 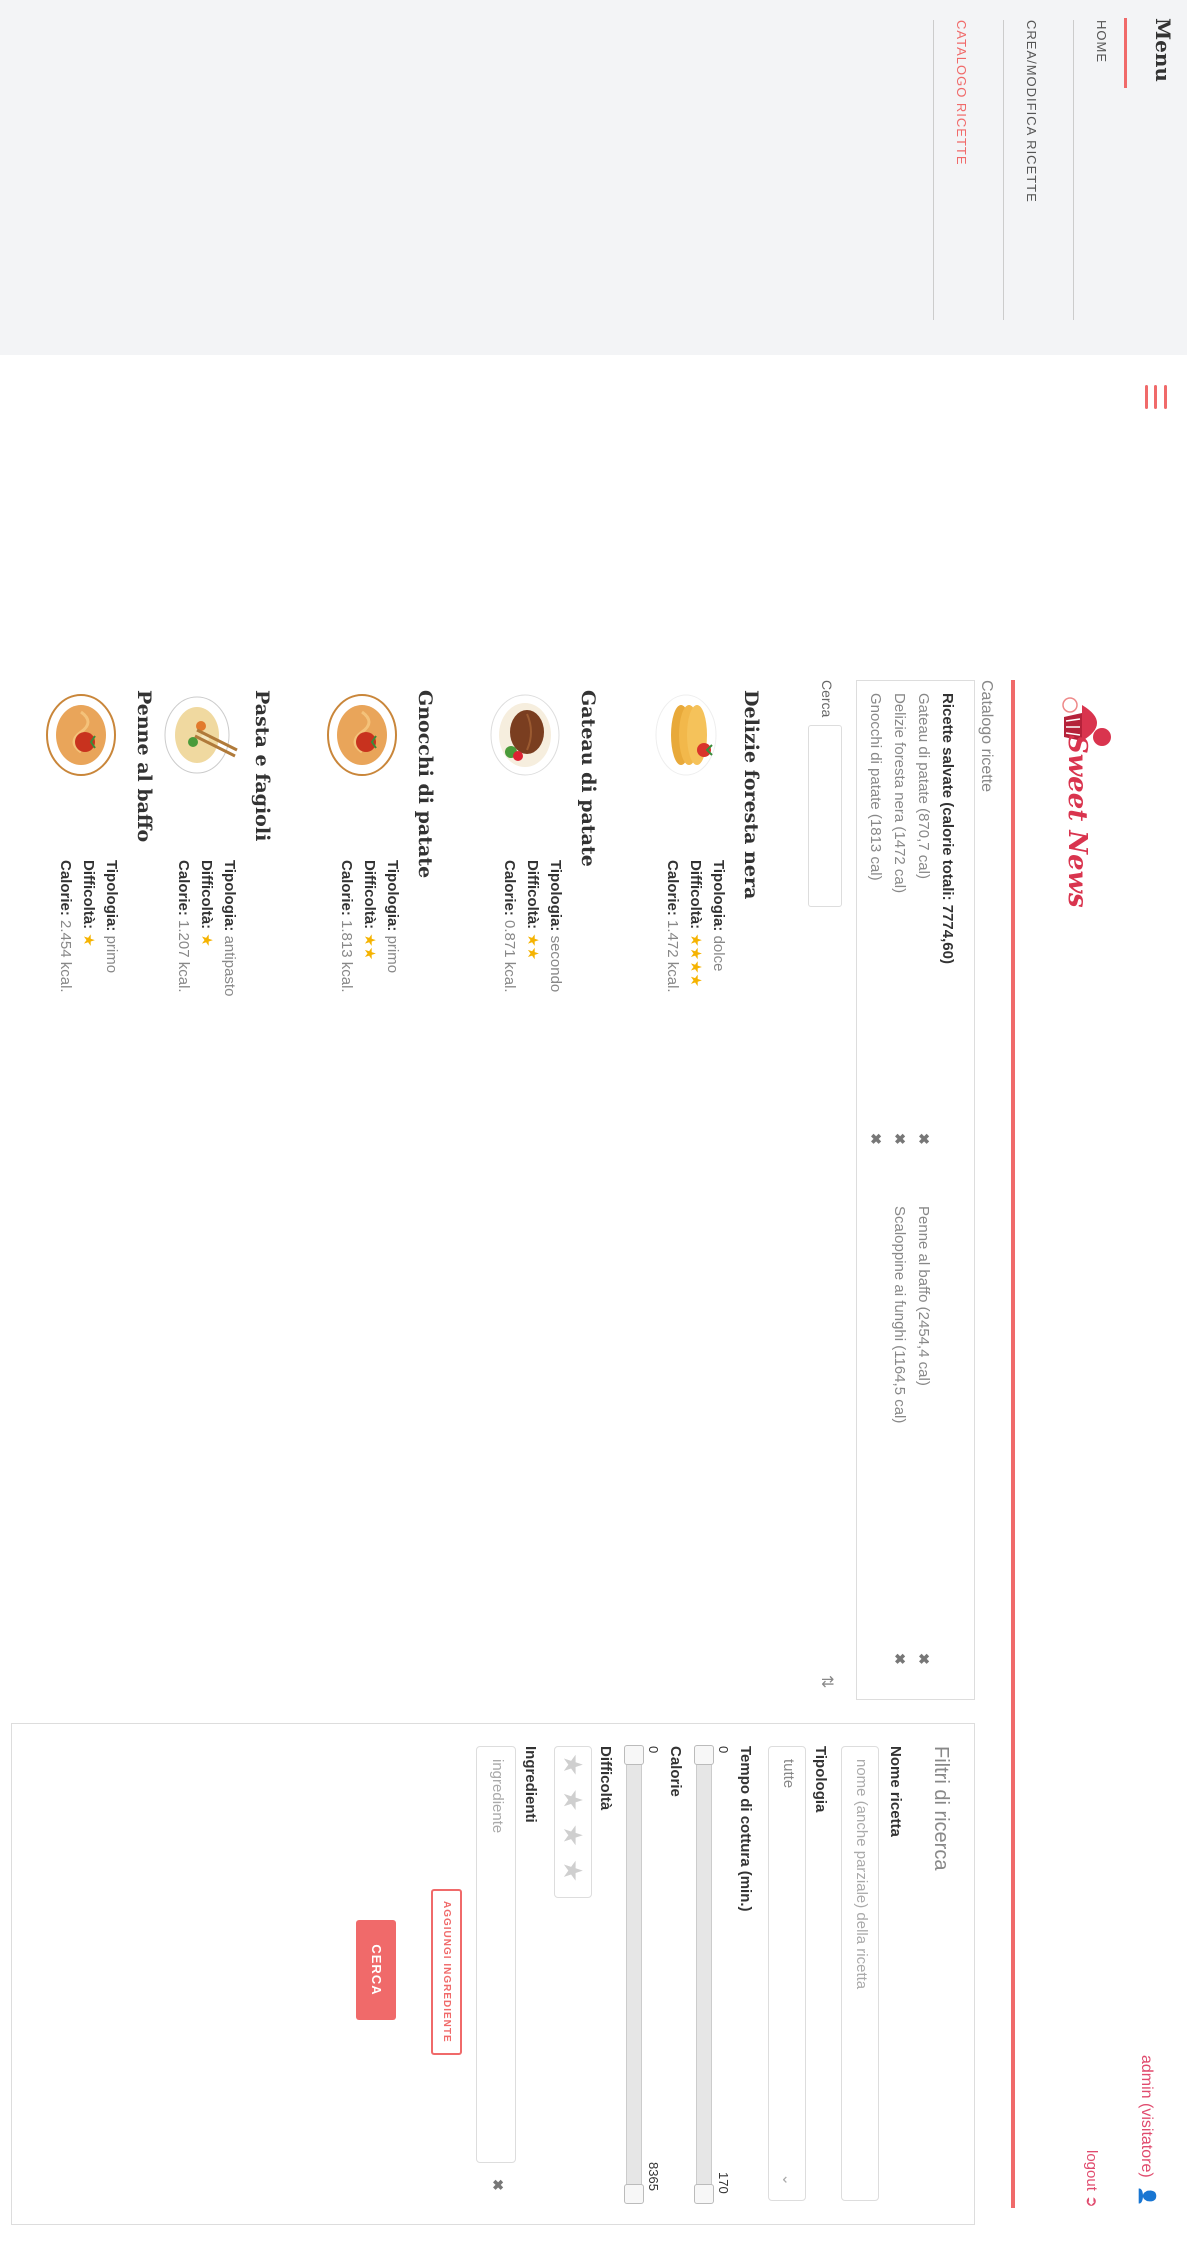 What do you see at coordinates (695, 960) in the screenshot?
I see `difficulty-stars: ★★★★` at bounding box center [695, 960].